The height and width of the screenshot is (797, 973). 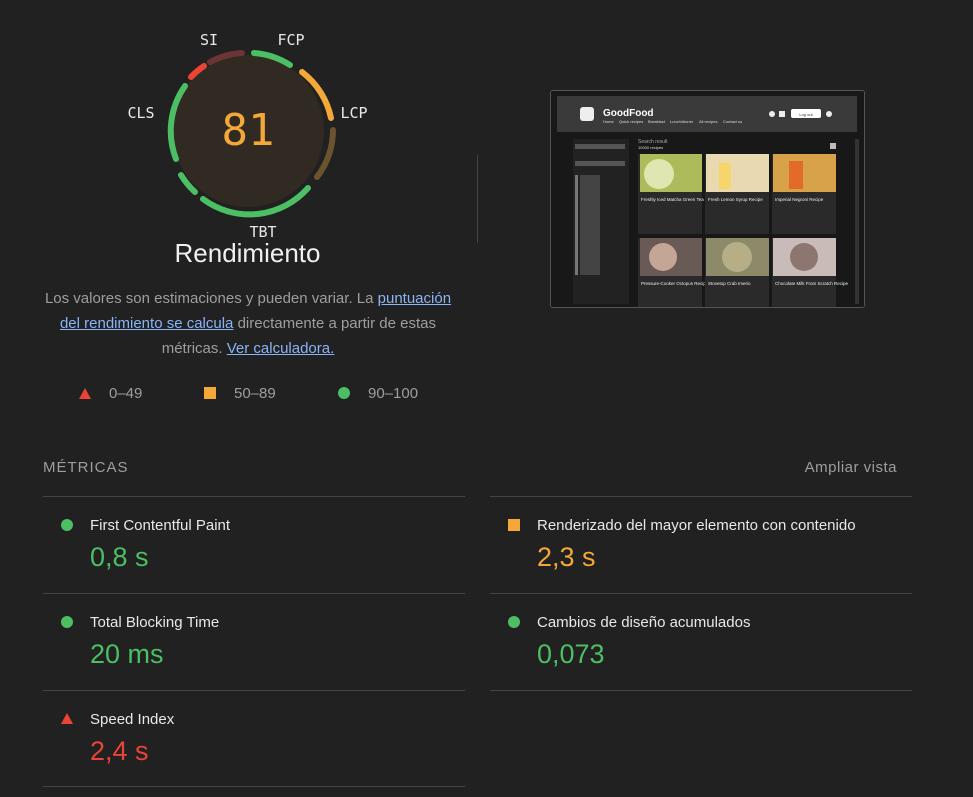 What do you see at coordinates (353, 113) in the screenshot?
I see `lcp-label: LCP` at bounding box center [353, 113].